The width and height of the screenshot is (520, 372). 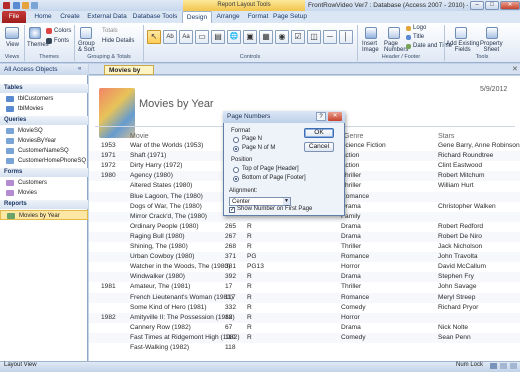 What do you see at coordinates (250, 37) in the screenshot?
I see `navigation-control: ▣` at bounding box center [250, 37].